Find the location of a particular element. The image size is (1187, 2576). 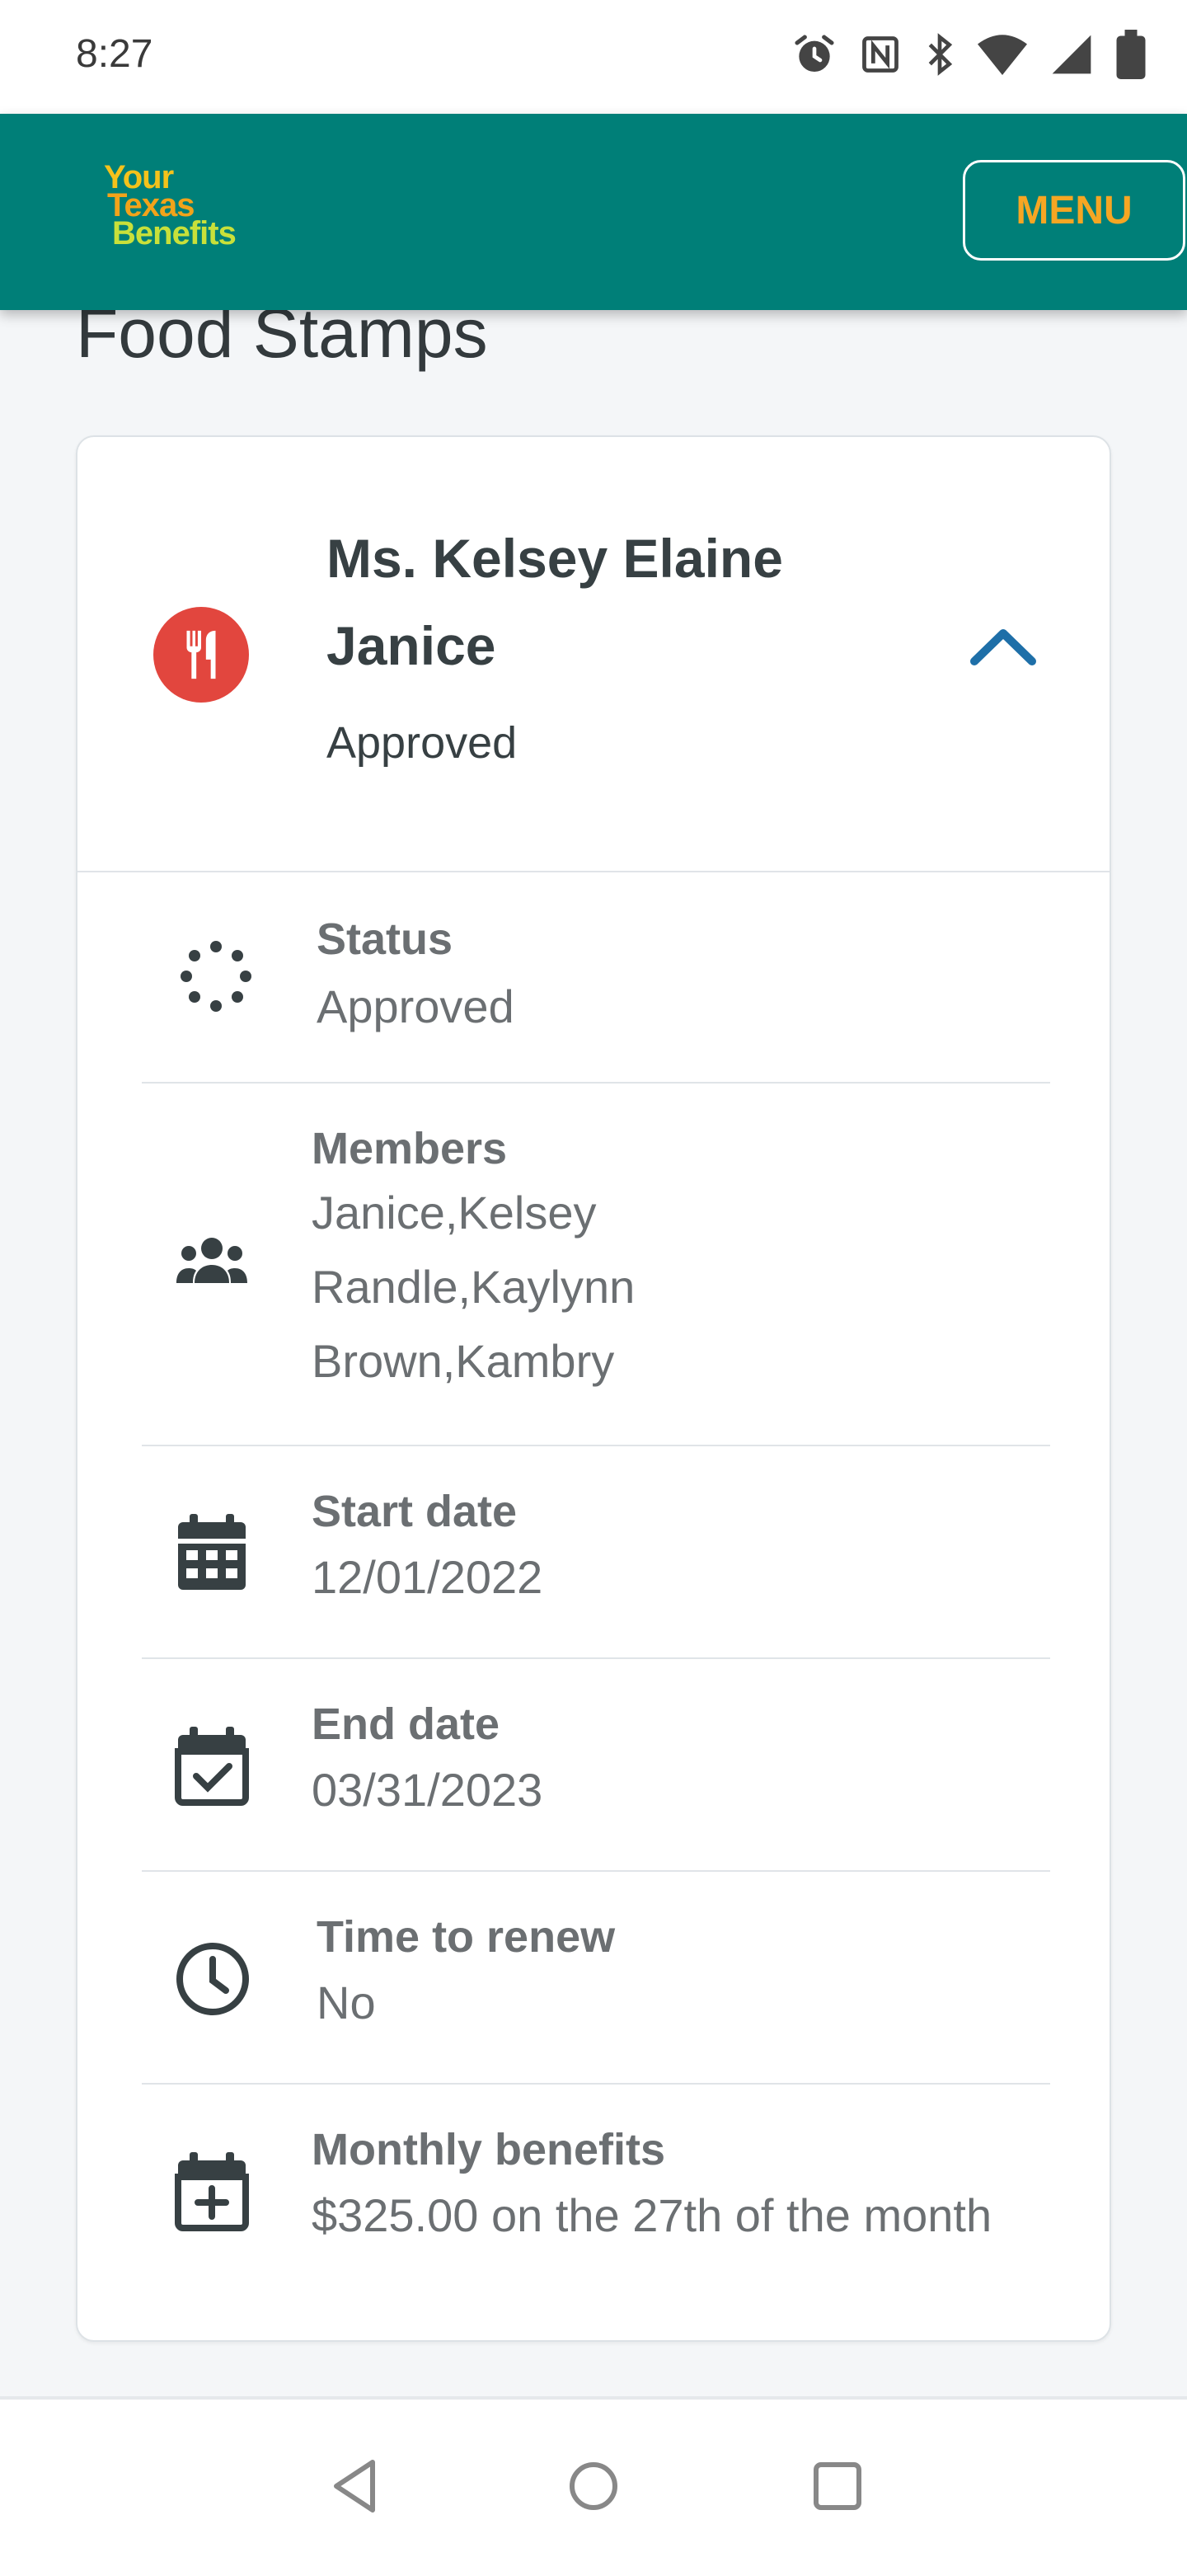

detail-row-end-date: End date 03/31/2023 is located at coordinates (596, 1765).